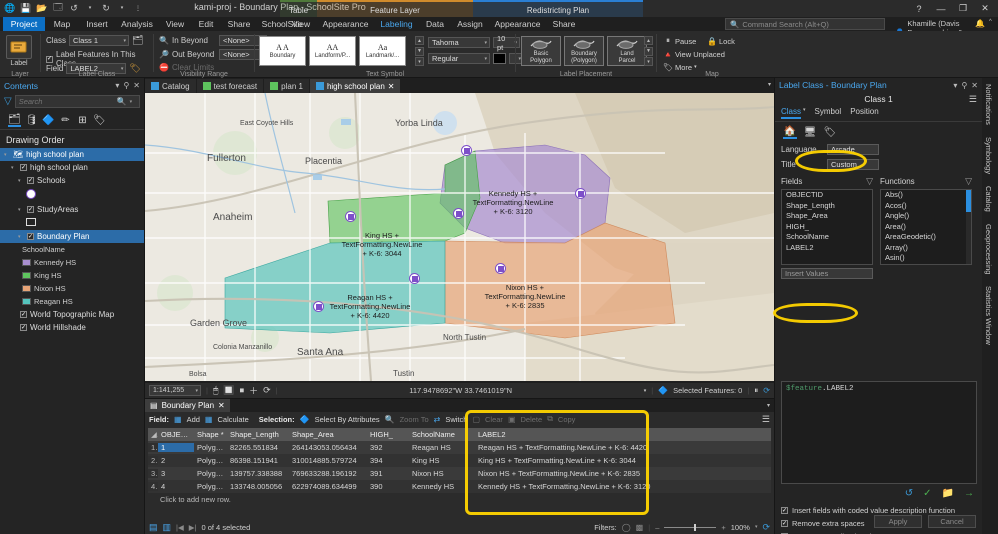 Image resolution: width=998 pixels, height=534 pixels. What do you see at coordinates (963, 8) in the screenshot?
I see `restore-button: ❐` at bounding box center [963, 8].